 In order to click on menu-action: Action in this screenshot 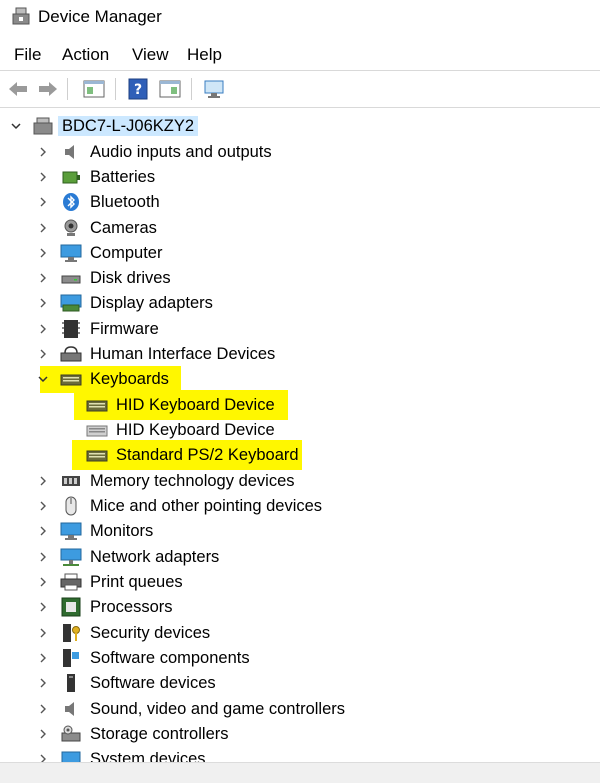, I will do `click(85, 55)`.